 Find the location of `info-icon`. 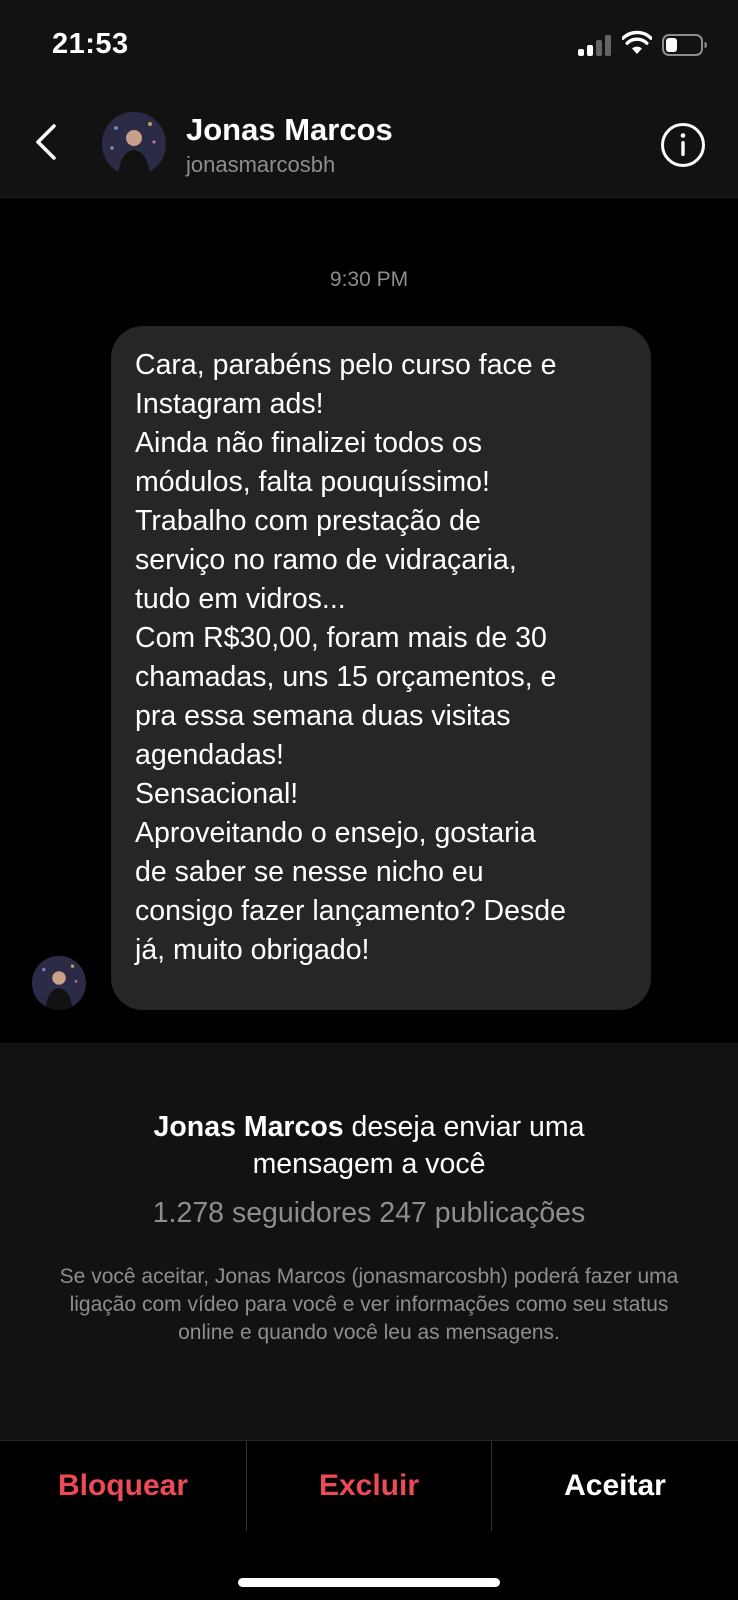

info-icon is located at coordinates (683, 145).